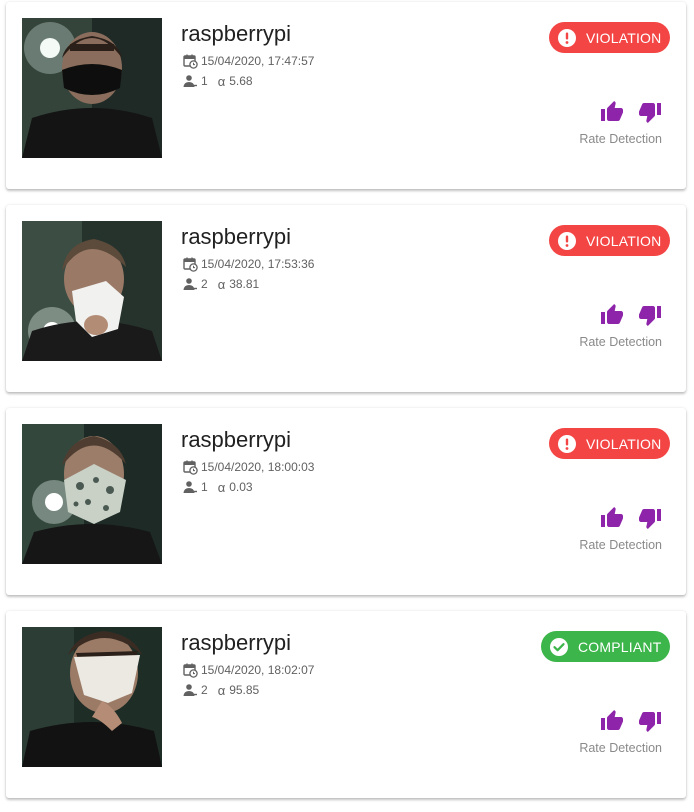 The height and width of the screenshot is (812, 694). Describe the element at coordinates (258, 264) in the screenshot. I see `timestamp: 15/04/2020, 17:53:36` at that location.